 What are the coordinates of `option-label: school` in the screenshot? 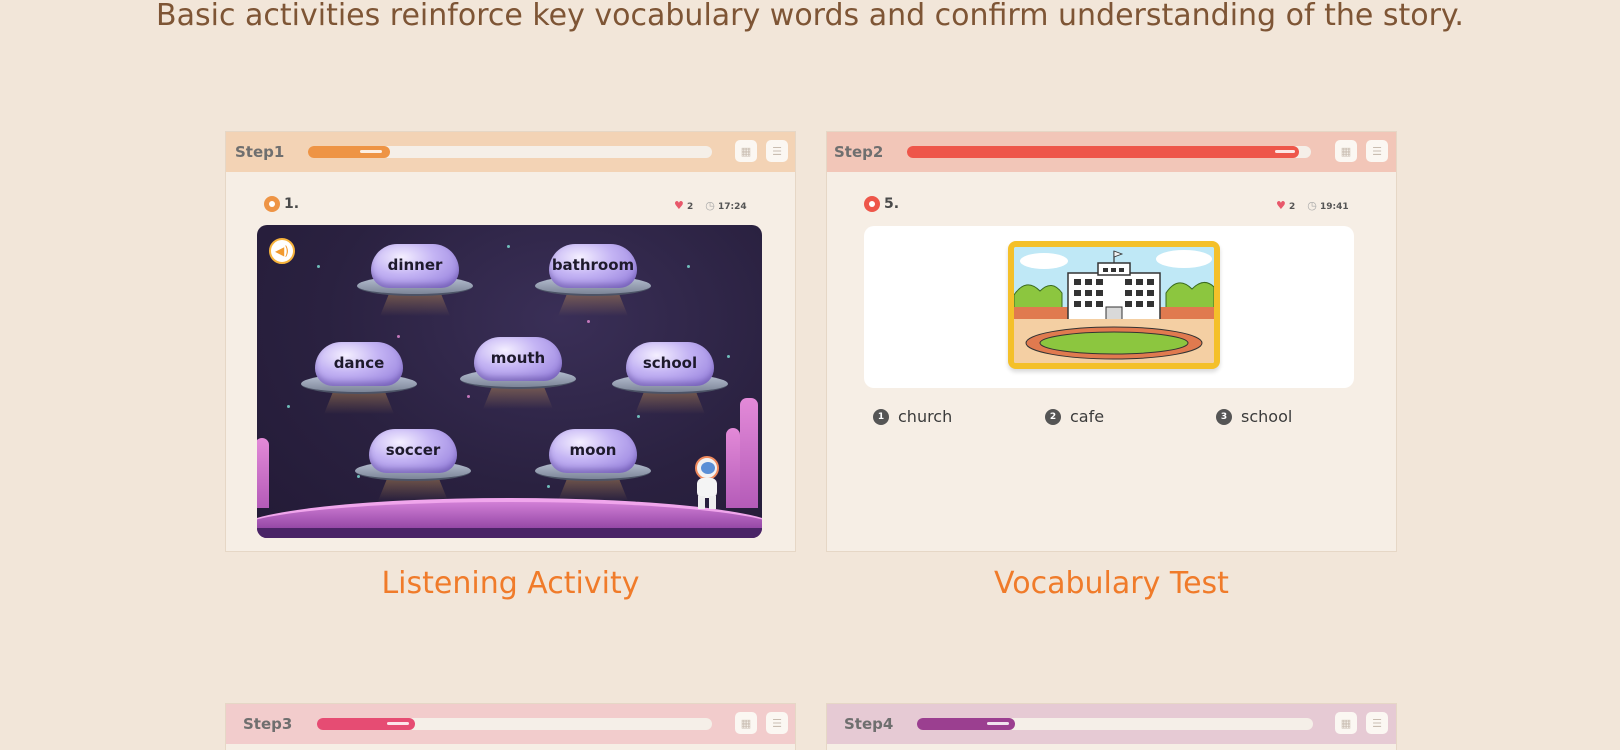 It's located at (1267, 416).